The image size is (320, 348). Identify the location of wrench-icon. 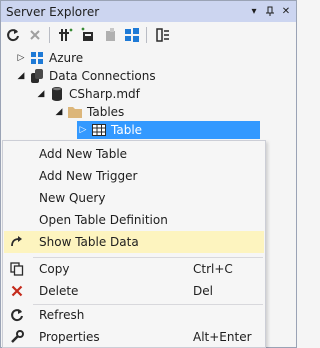
(17, 337).